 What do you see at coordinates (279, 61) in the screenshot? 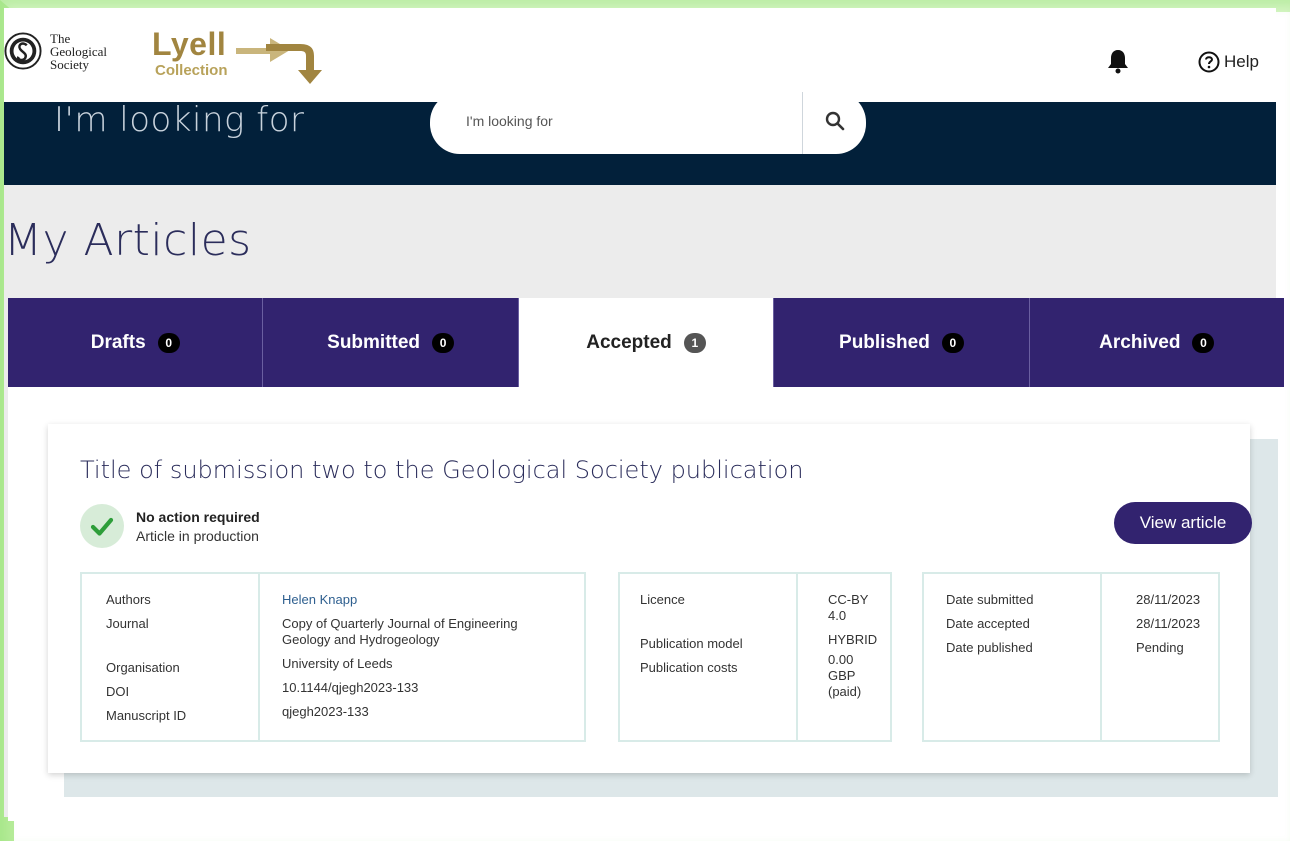
I see `lyell-arrow-icon` at bounding box center [279, 61].